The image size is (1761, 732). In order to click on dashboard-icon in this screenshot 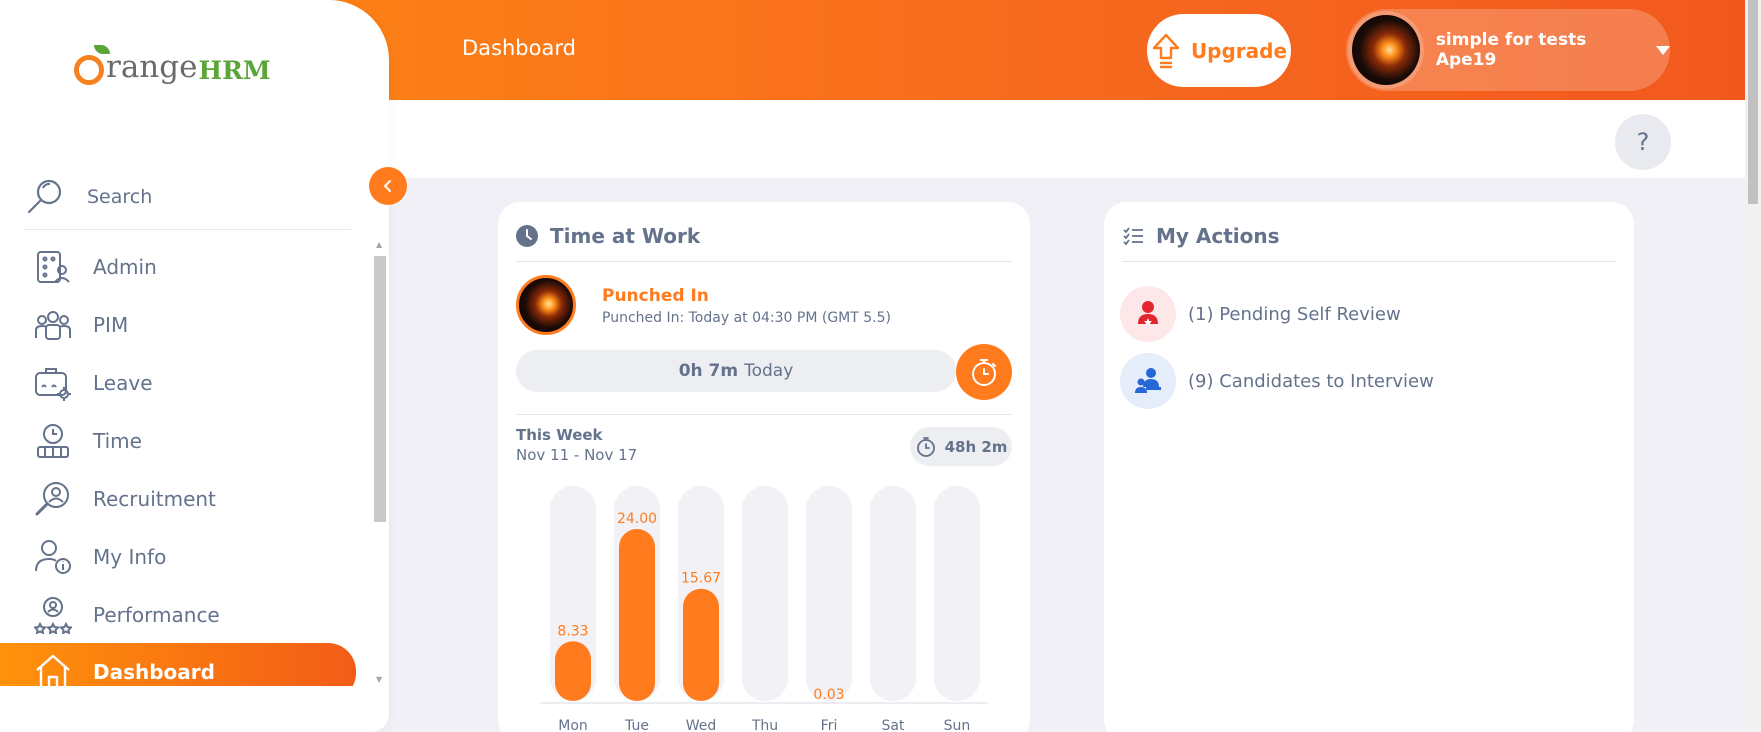, I will do `click(53, 669)`.